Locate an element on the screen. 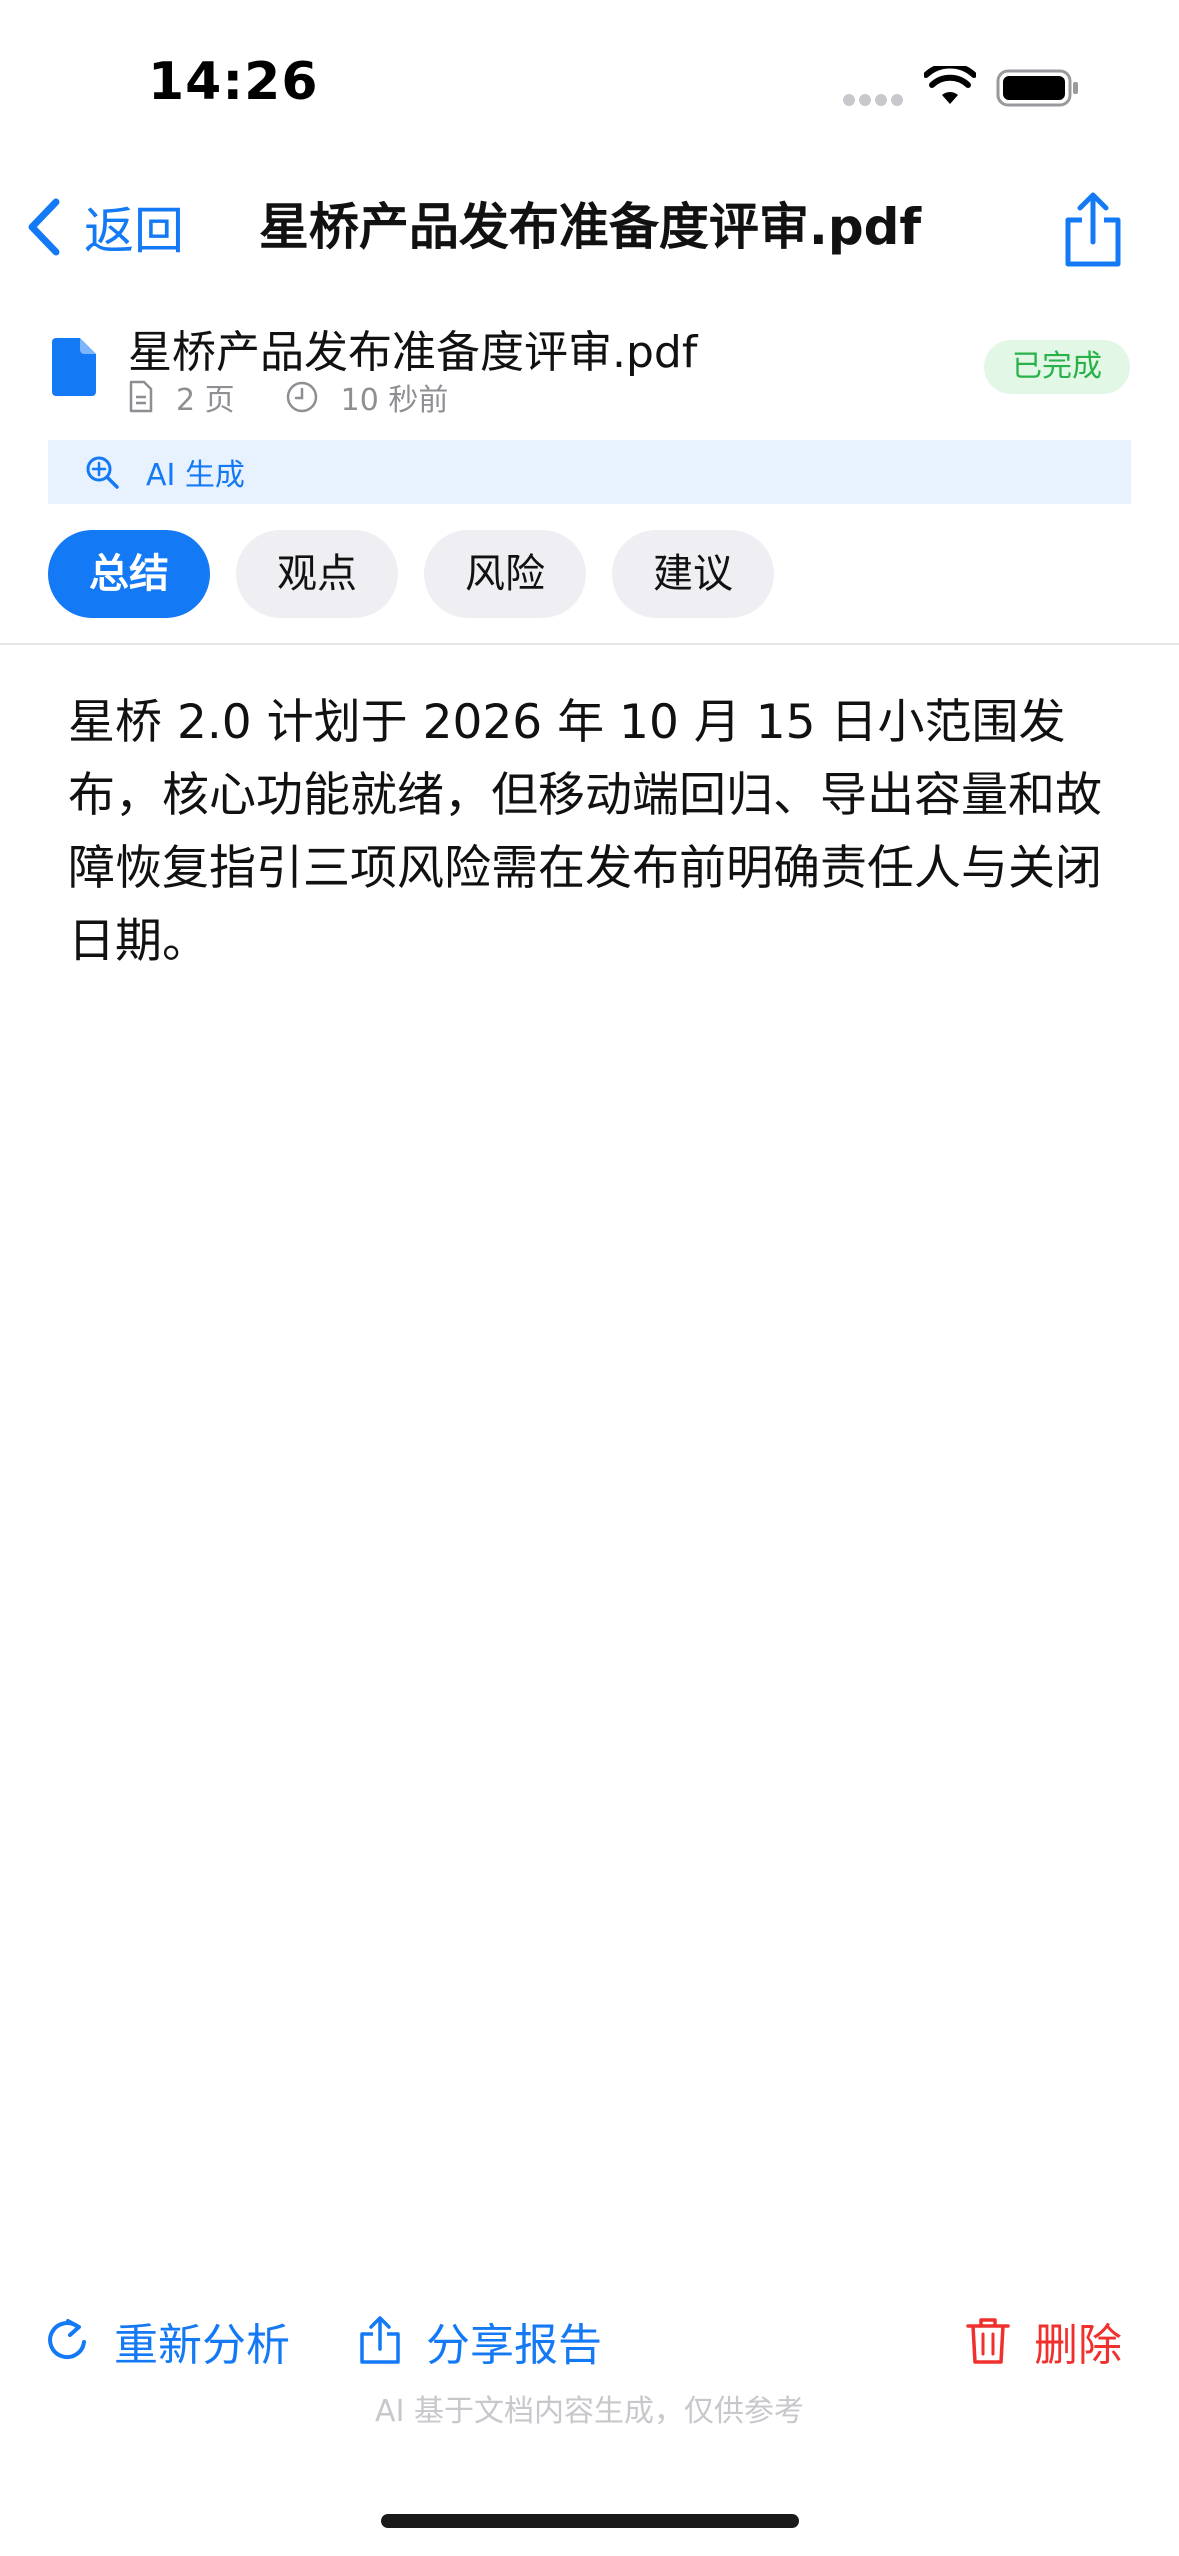  refresh-icon is located at coordinates (67, 2339).